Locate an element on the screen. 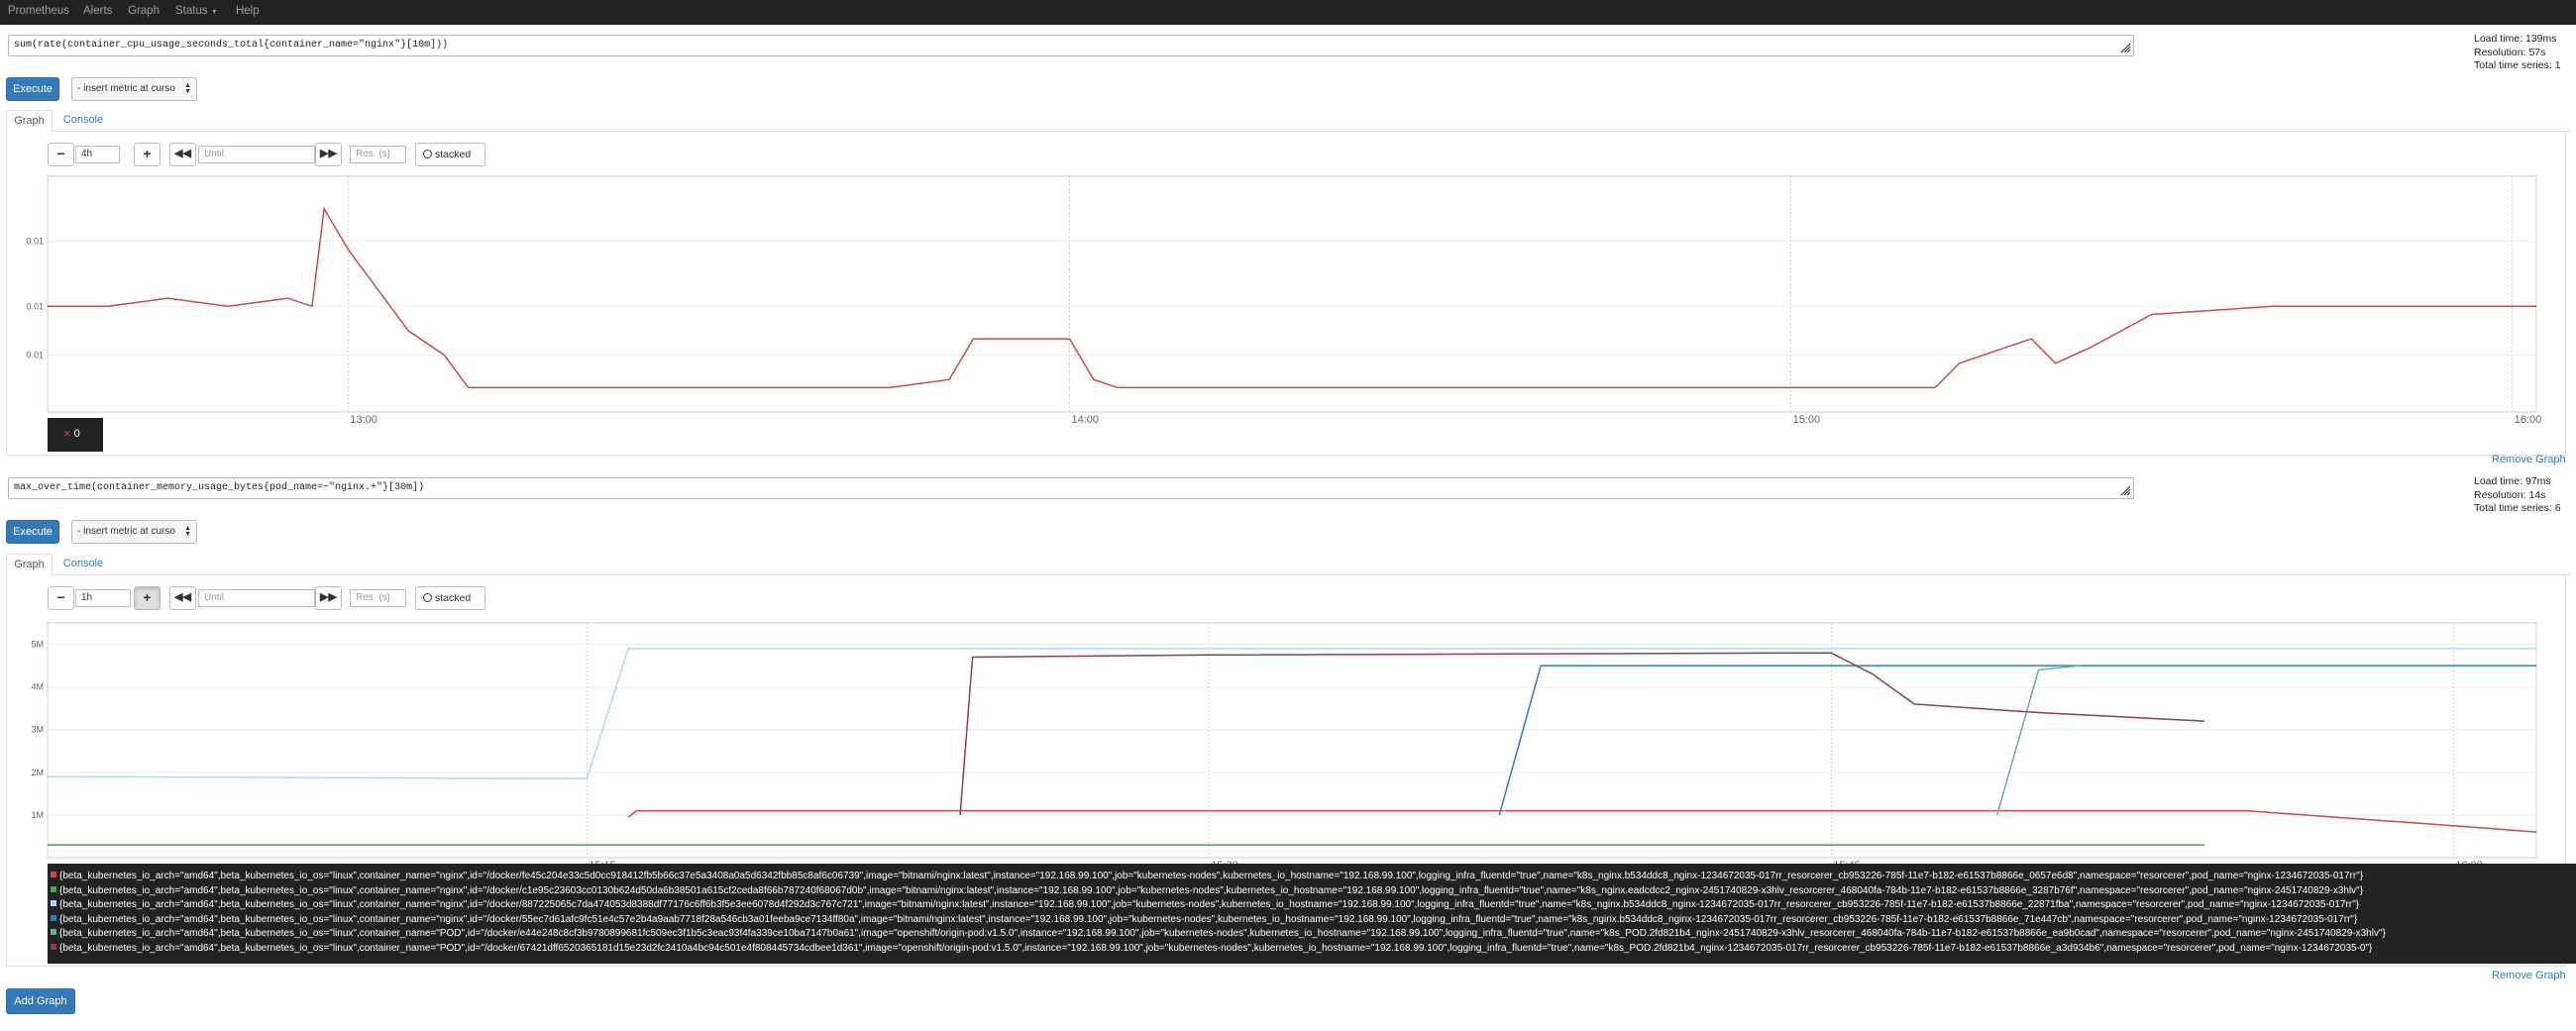 The height and width of the screenshot is (1031, 2576). remove-graph-link: Remove Graph is located at coordinates (2529, 975).